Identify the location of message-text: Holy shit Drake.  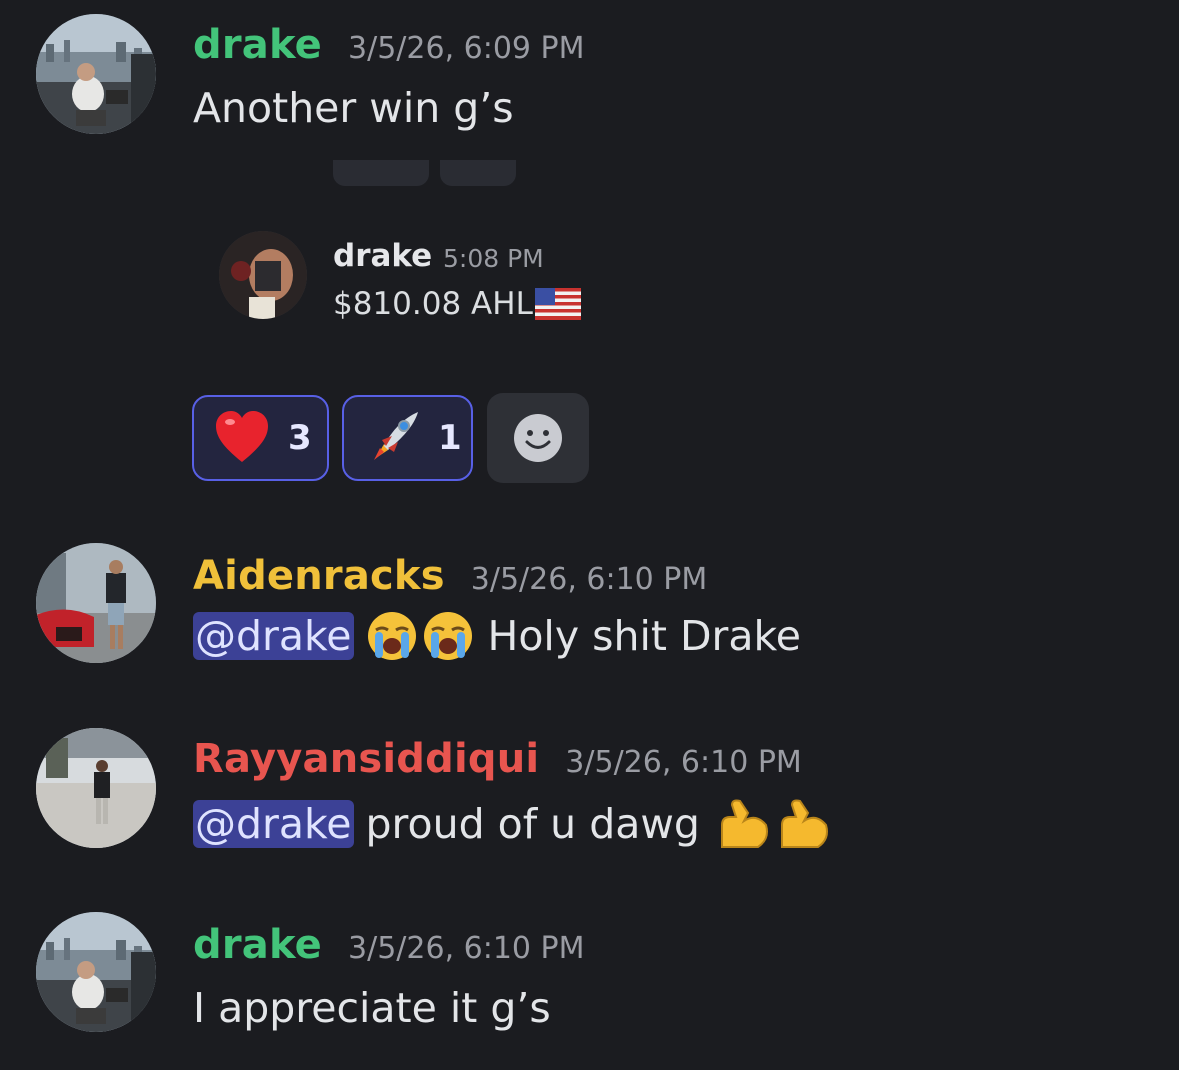
(644, 636).